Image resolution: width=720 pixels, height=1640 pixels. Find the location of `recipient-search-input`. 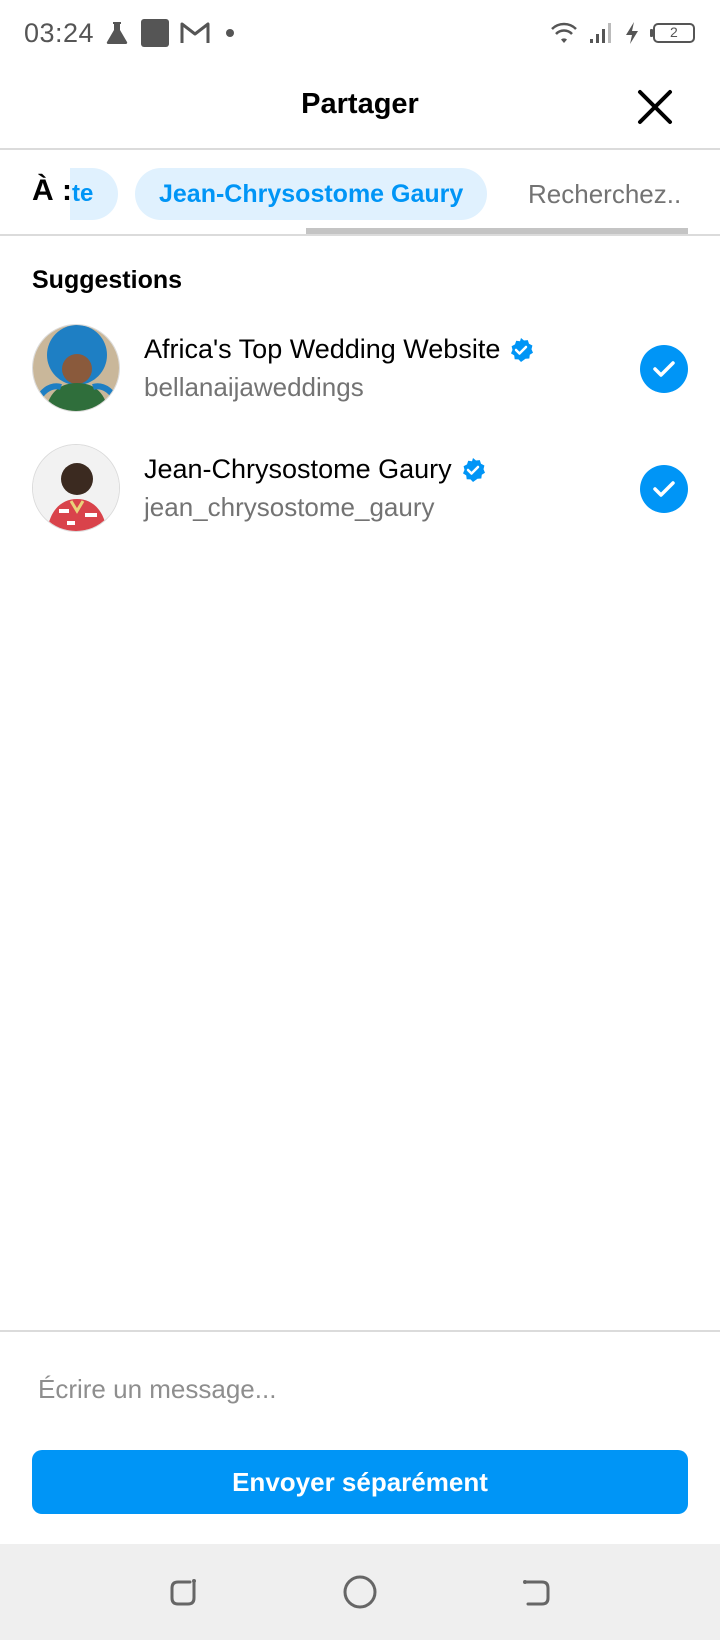

recipient-search-input is located at coordinates (624, 194).